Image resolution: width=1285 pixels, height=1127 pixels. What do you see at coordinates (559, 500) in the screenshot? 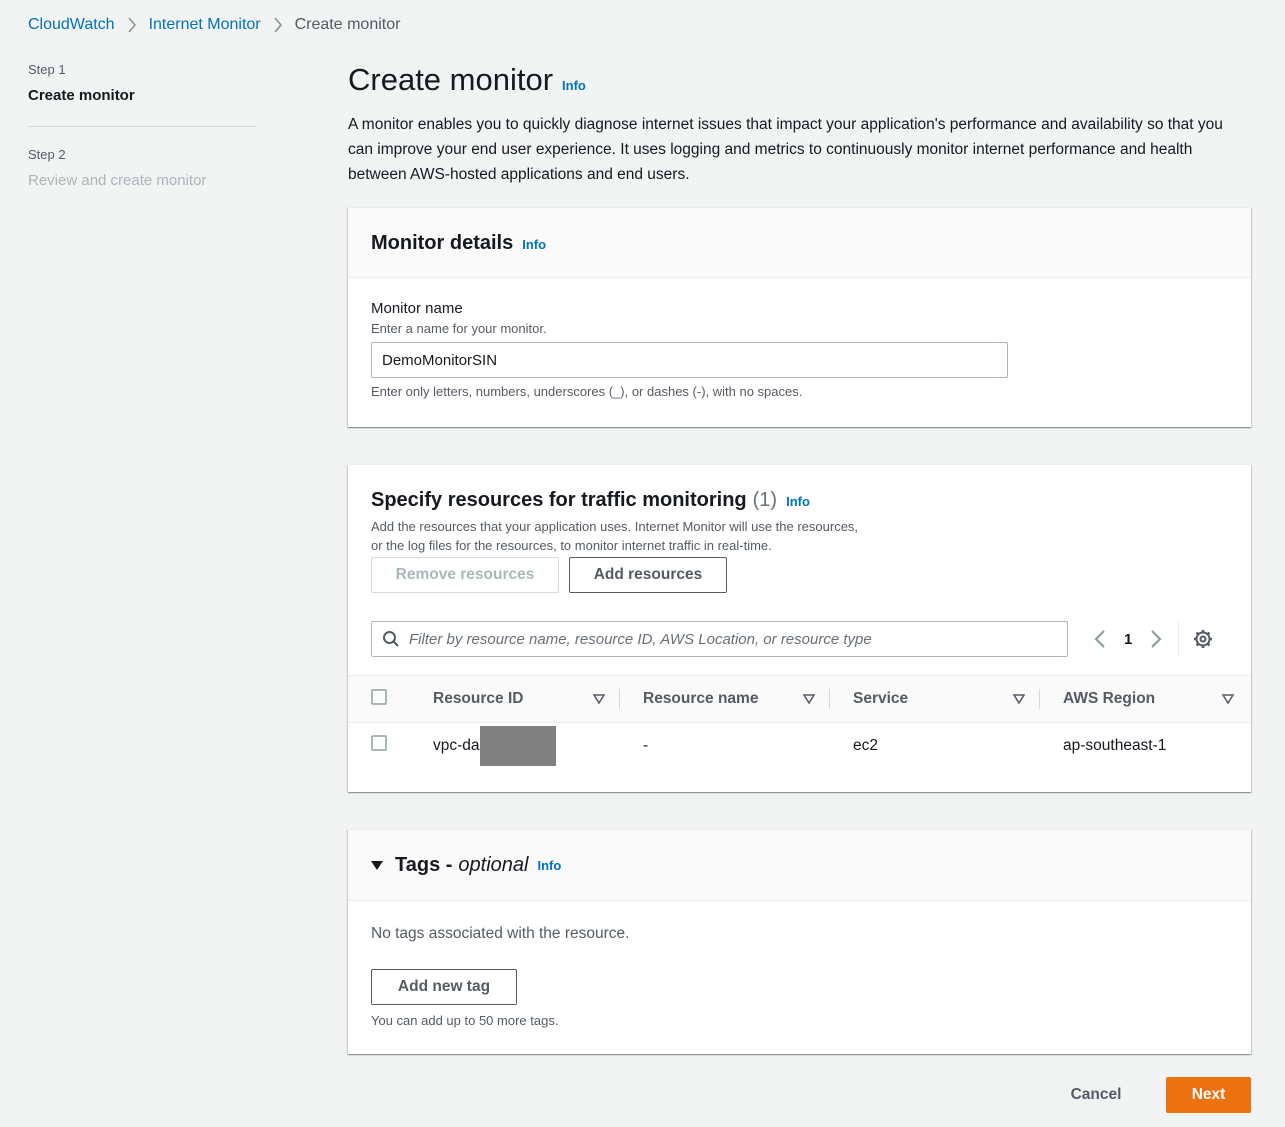
I see `resources-title-text: Specify resources for traffic monitoring` at bounding box center [559, 500].